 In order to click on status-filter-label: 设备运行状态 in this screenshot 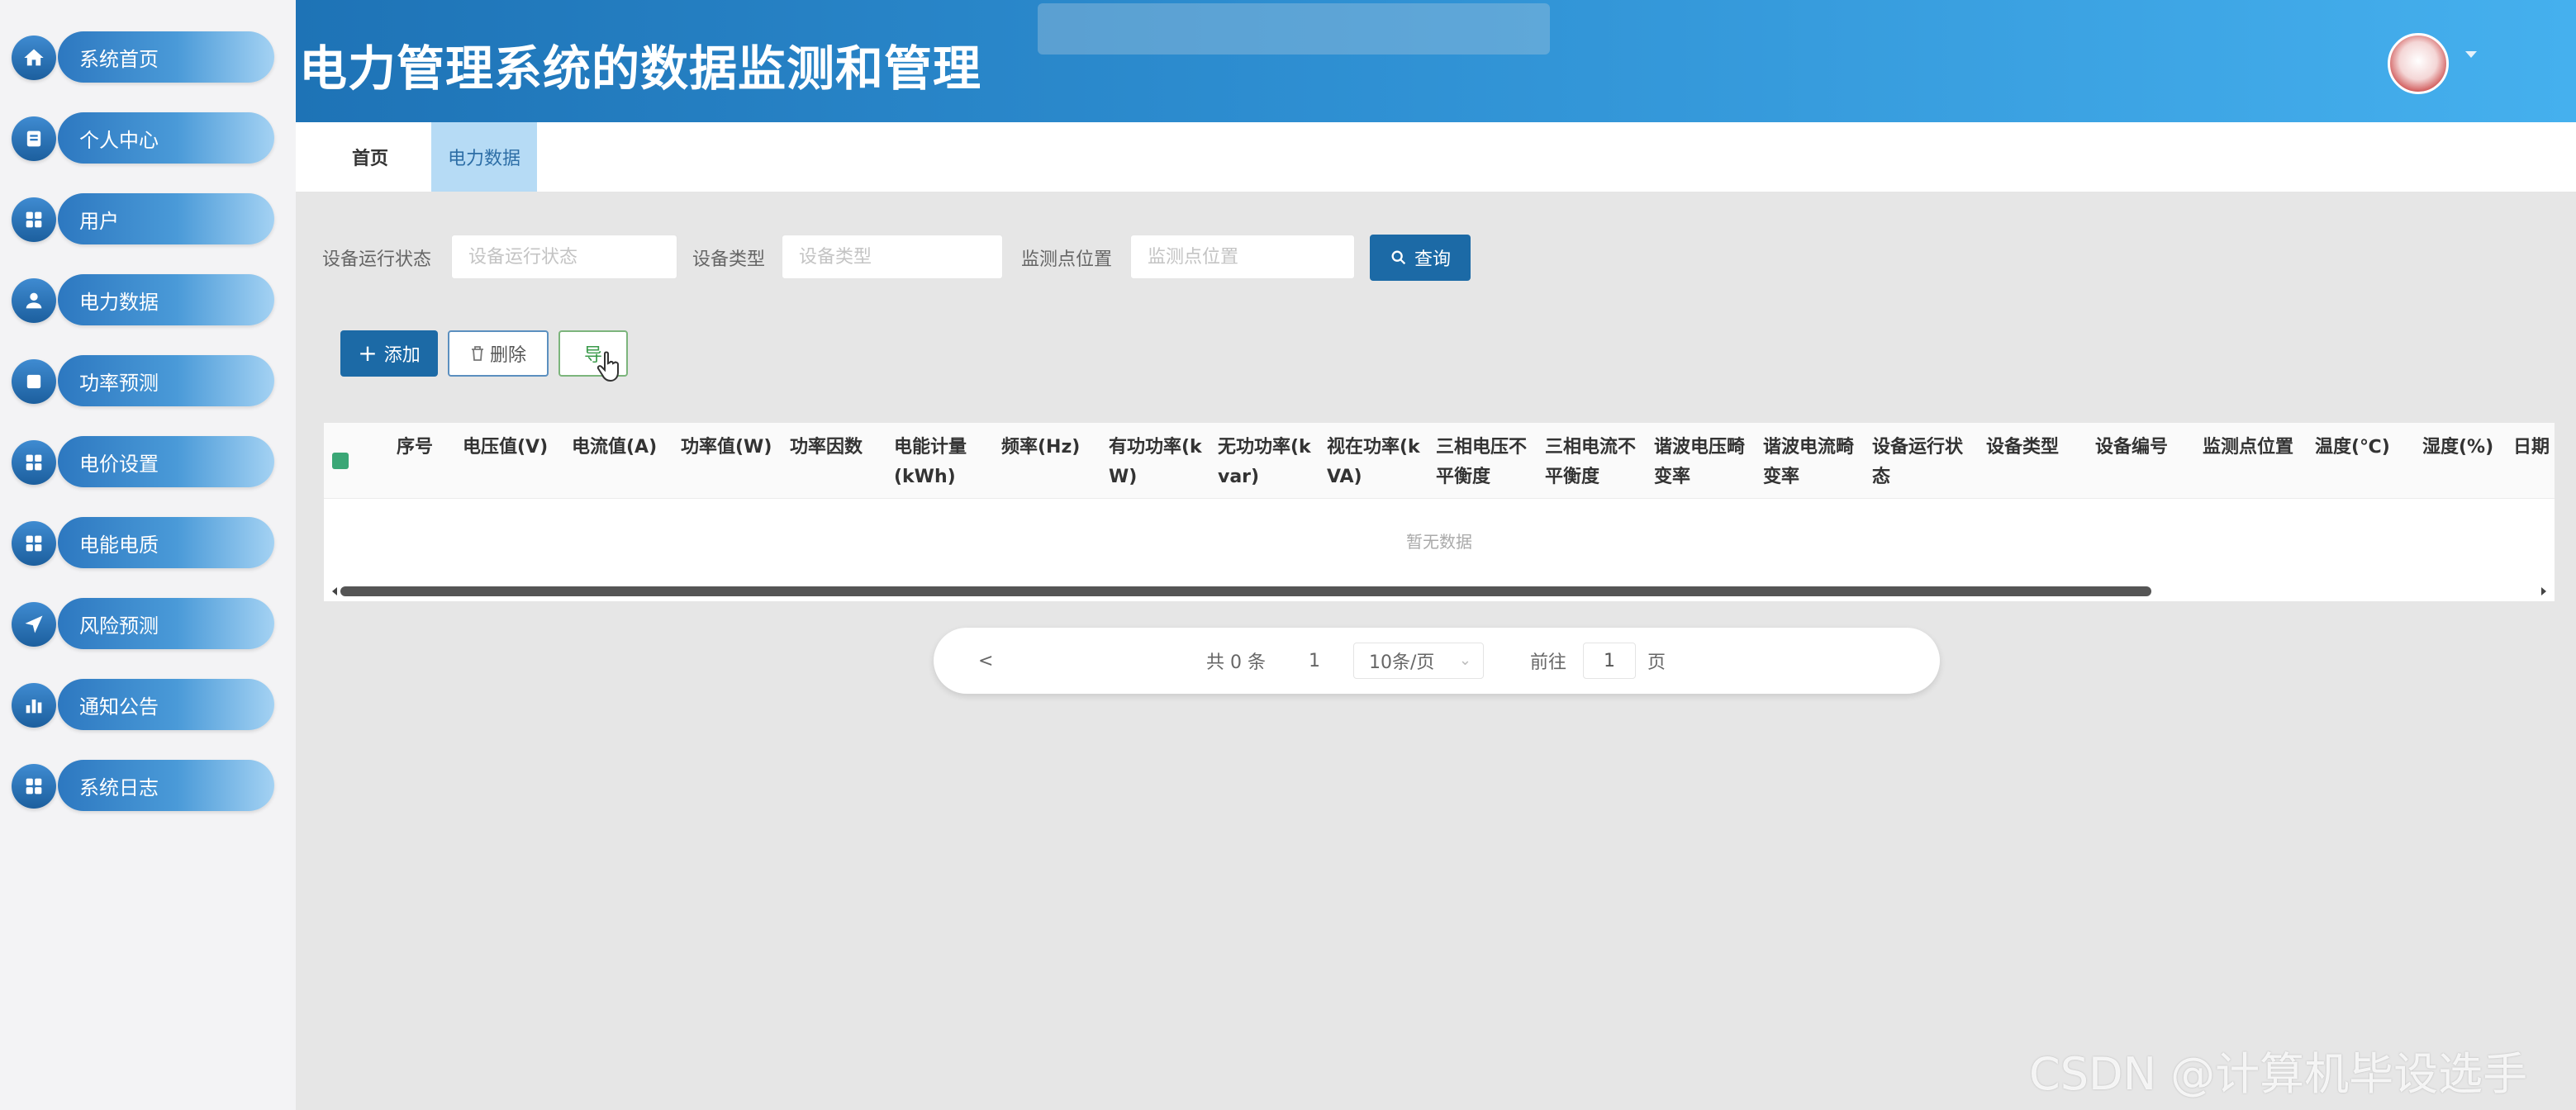, I will do `click(377, 259)`.